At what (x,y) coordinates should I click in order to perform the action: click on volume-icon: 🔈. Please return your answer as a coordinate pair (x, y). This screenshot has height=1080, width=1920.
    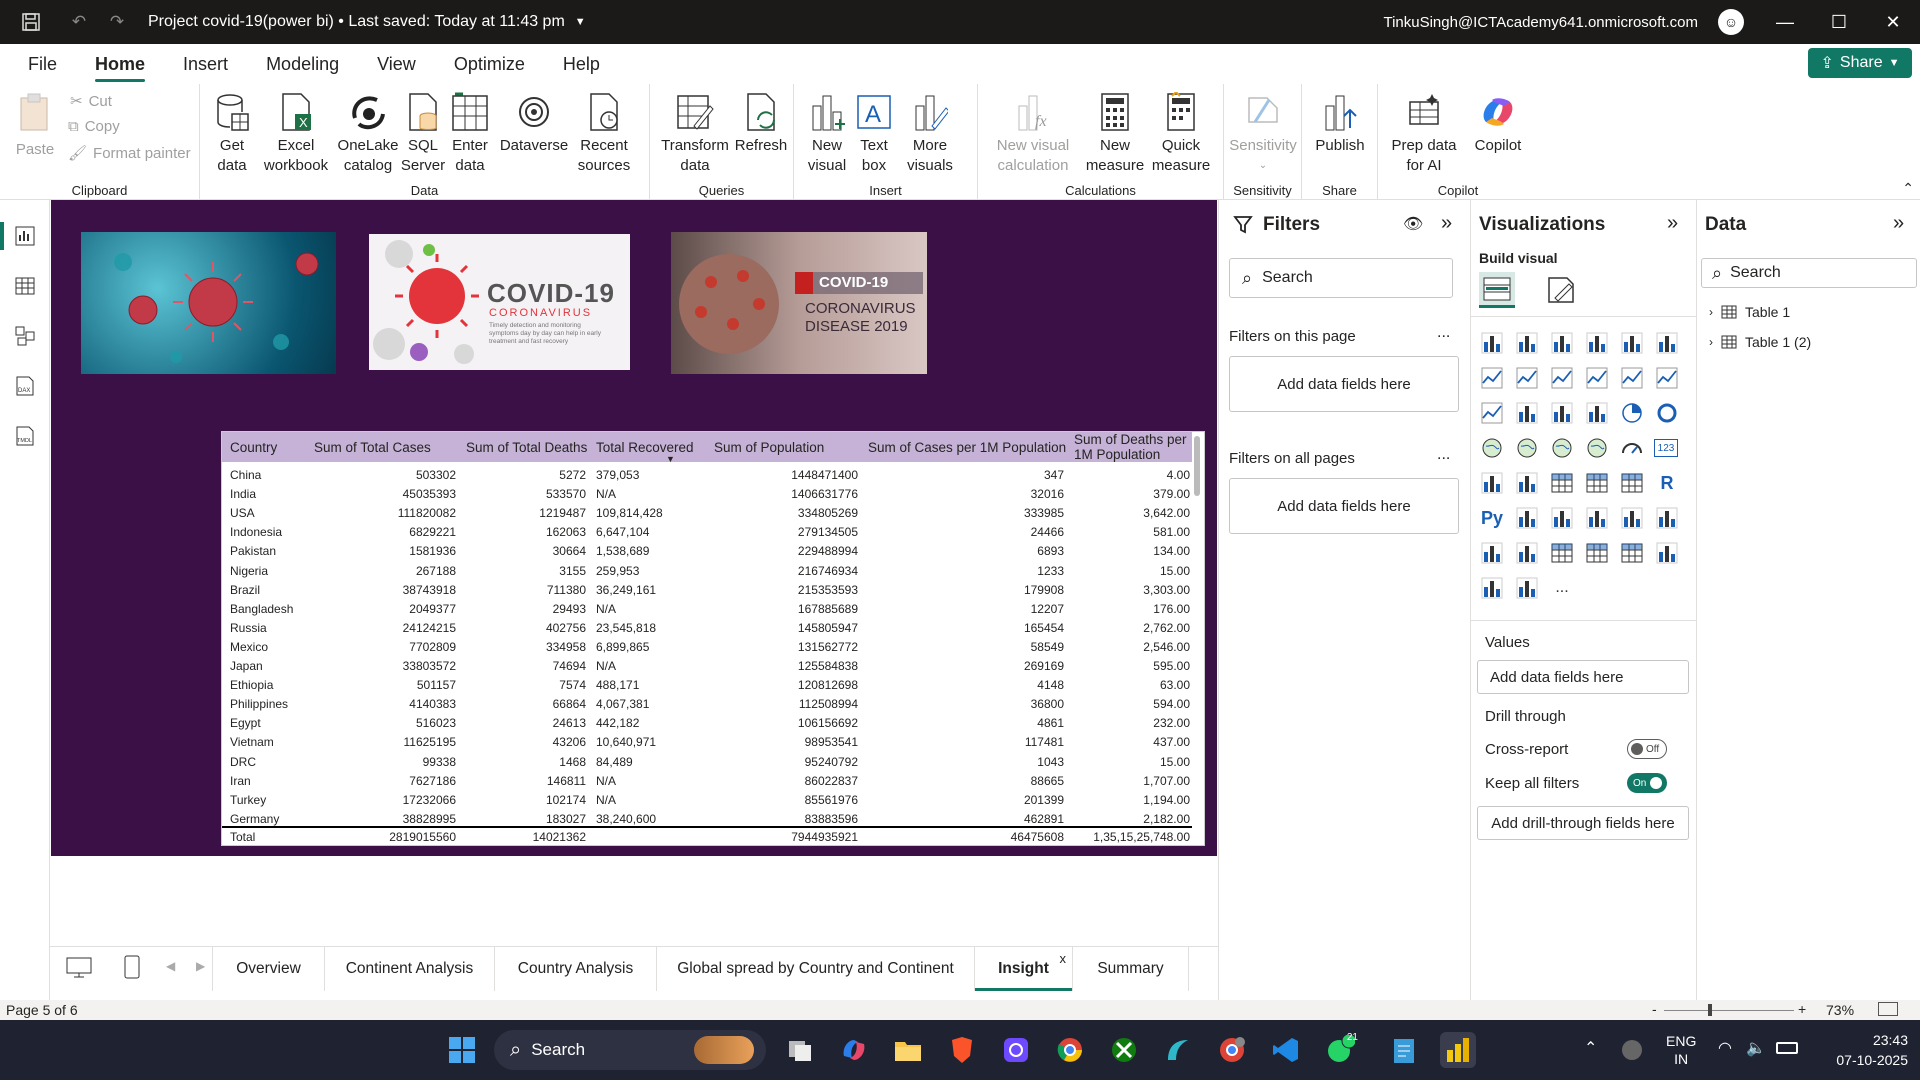
    Looking at the image, I should click on (1756, 1048).